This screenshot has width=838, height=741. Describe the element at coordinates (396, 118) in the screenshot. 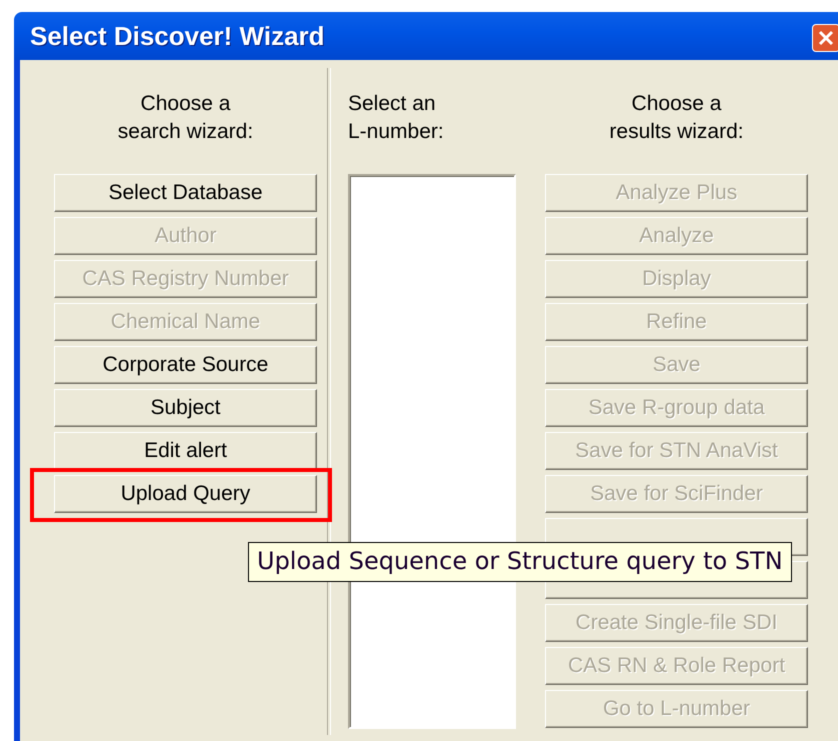

I see `column-heading: Select an L-number:` at that location.